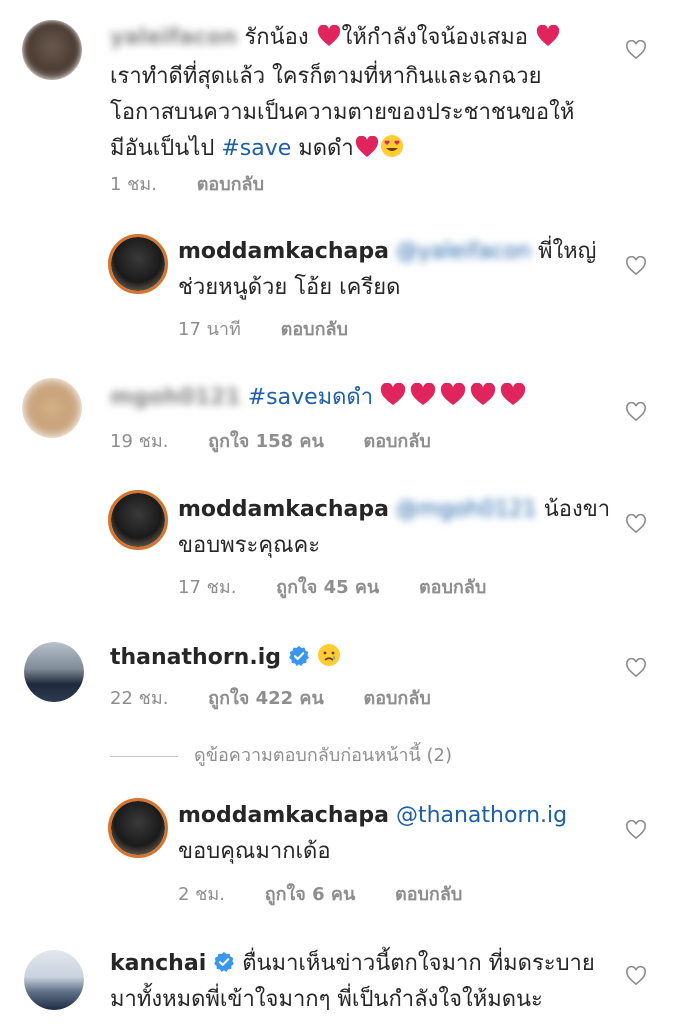 This screenshot has height=1024, width=683. Describe the element at coordinates (254, 851) in the screenshot. I see `comment-text: ขอบคุณมากเด้อ` at that location.